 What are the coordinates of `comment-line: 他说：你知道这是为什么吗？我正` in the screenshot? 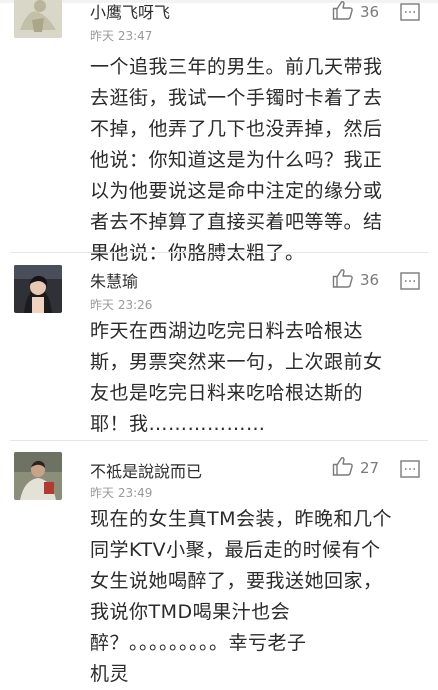 It's located at (236, 160).